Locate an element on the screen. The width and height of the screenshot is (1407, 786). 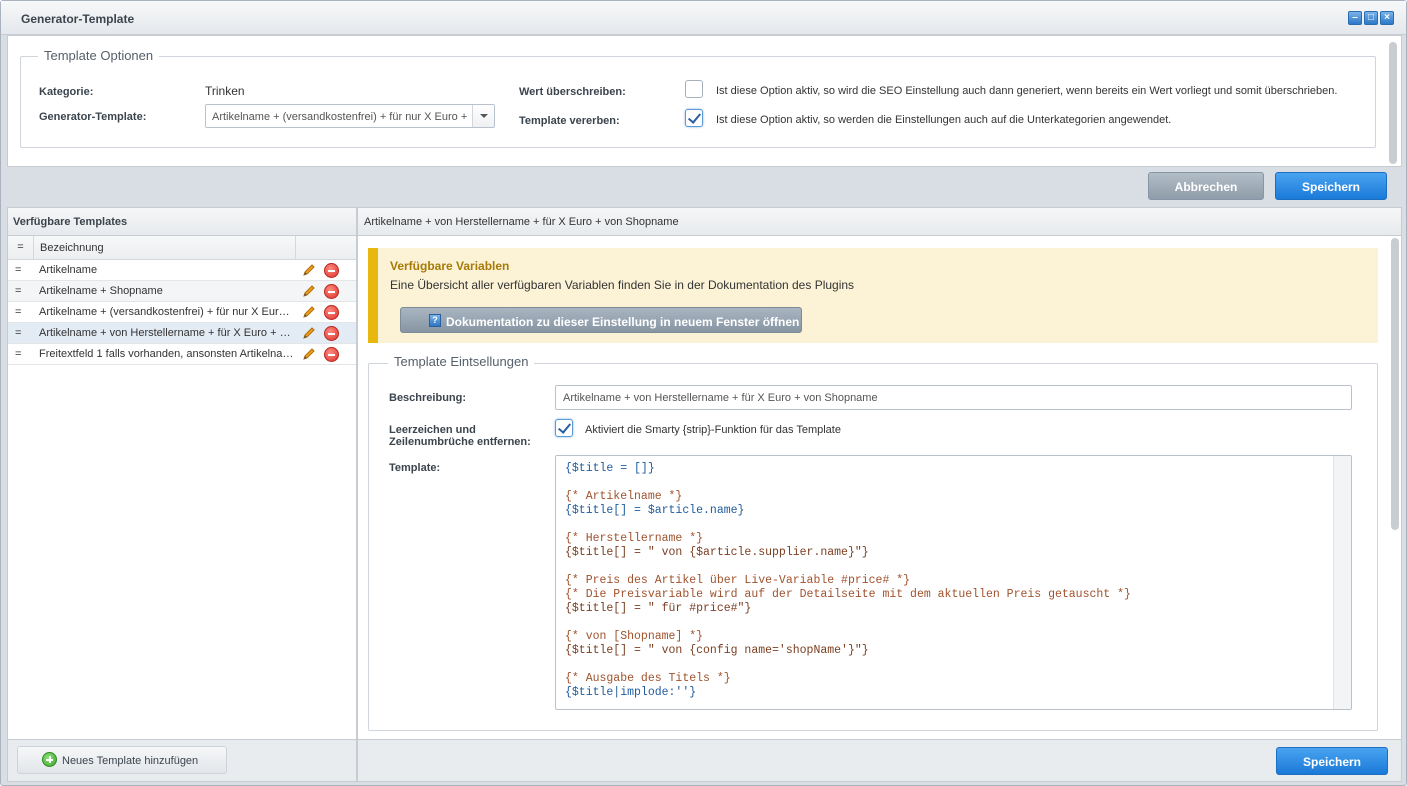
code-line: {$title|implode:''} is located at coordinates (631, 692).